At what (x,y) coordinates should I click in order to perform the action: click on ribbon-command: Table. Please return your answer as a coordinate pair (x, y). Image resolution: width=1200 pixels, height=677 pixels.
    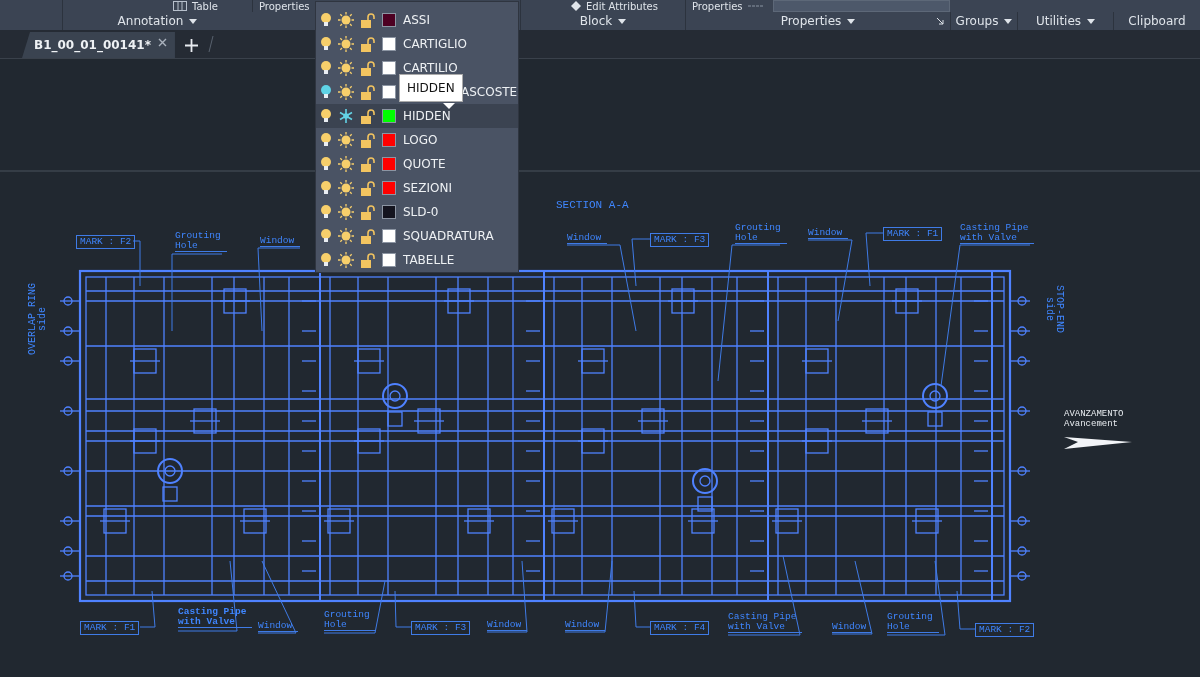
    Looking at the image, I should click on (205, 6).